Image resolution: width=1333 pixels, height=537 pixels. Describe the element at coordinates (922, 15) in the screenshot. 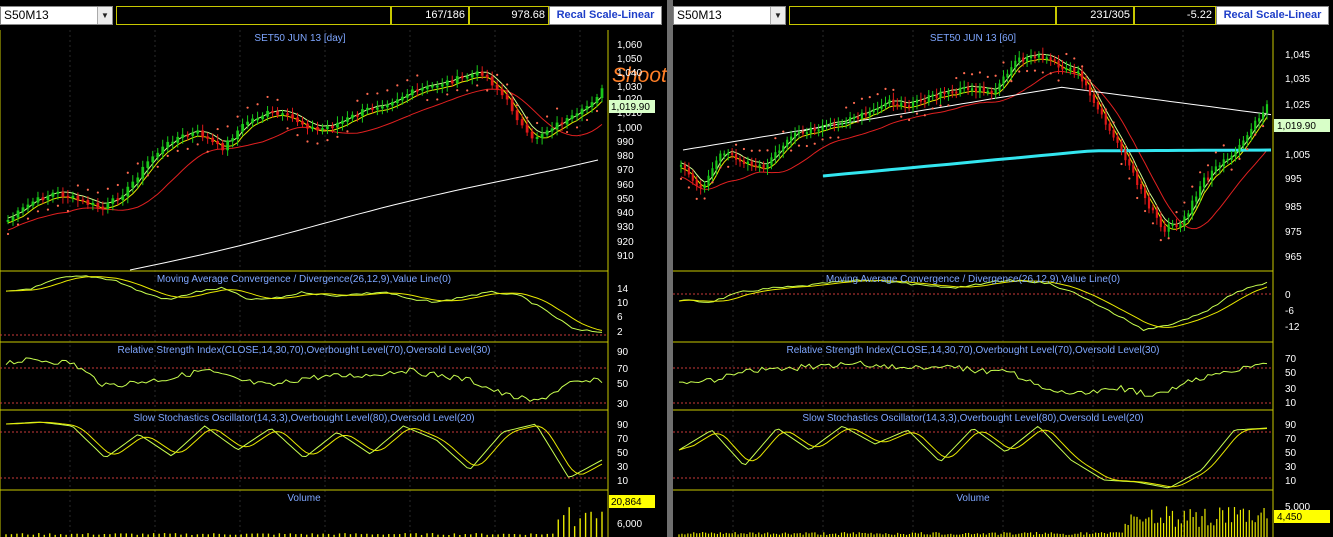

I see `right-info-bar` at that location.